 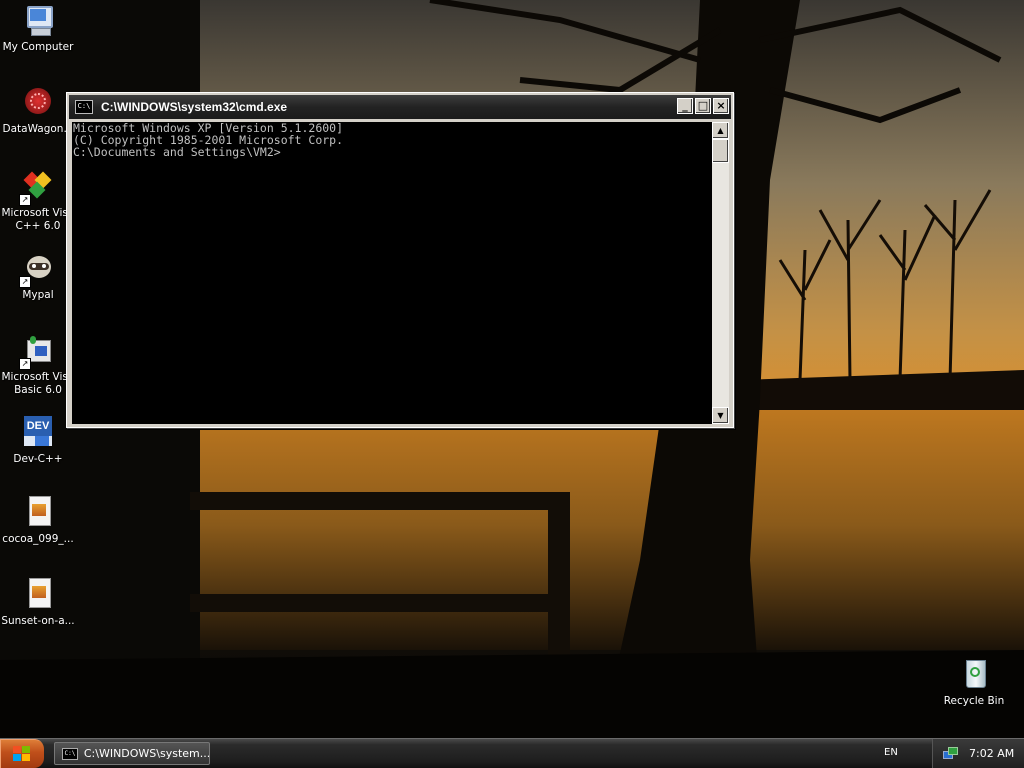 I want to click on desktop-icon-label: Recycle Bin, so click(x=974, y=701).